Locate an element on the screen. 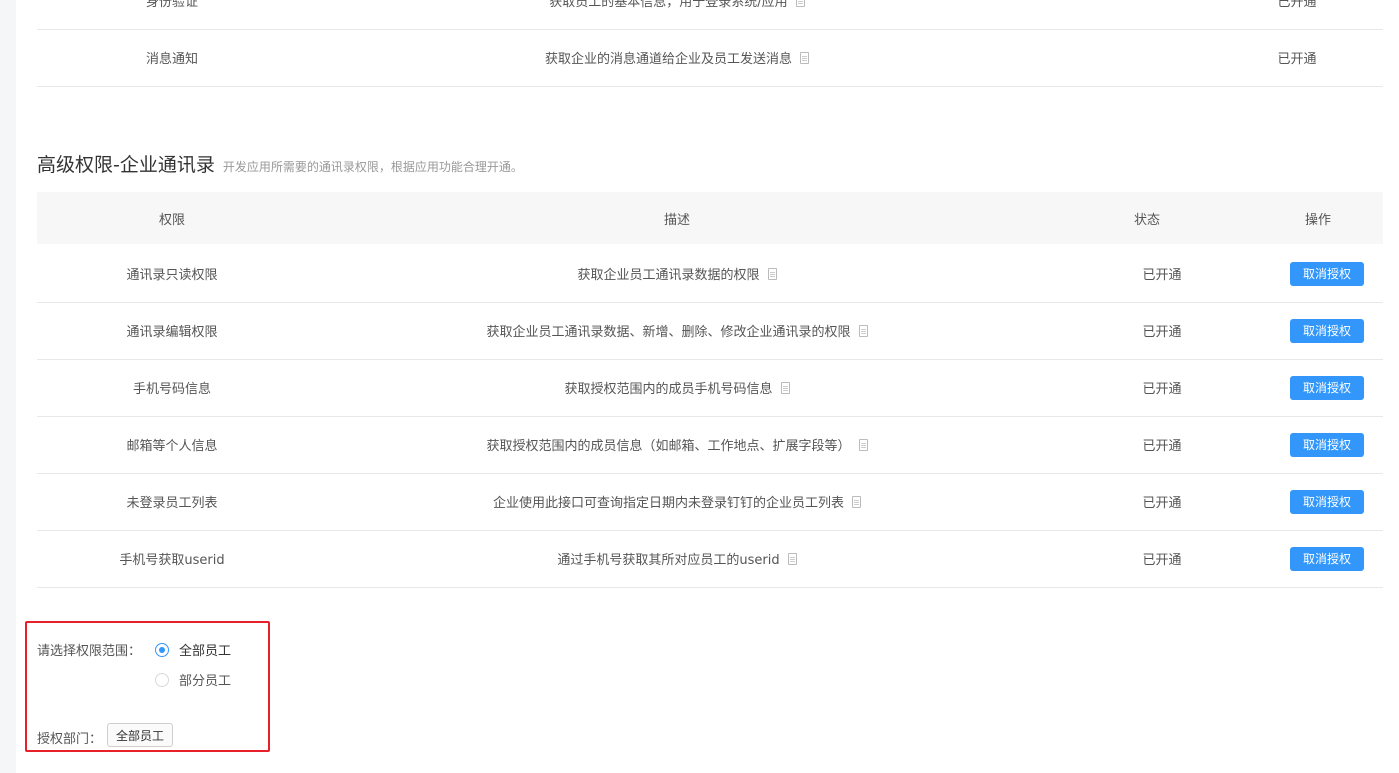 The height and width of the screenshot is (773, 1399). radio-label: 全部员工 is located at coordinates (205, 651).